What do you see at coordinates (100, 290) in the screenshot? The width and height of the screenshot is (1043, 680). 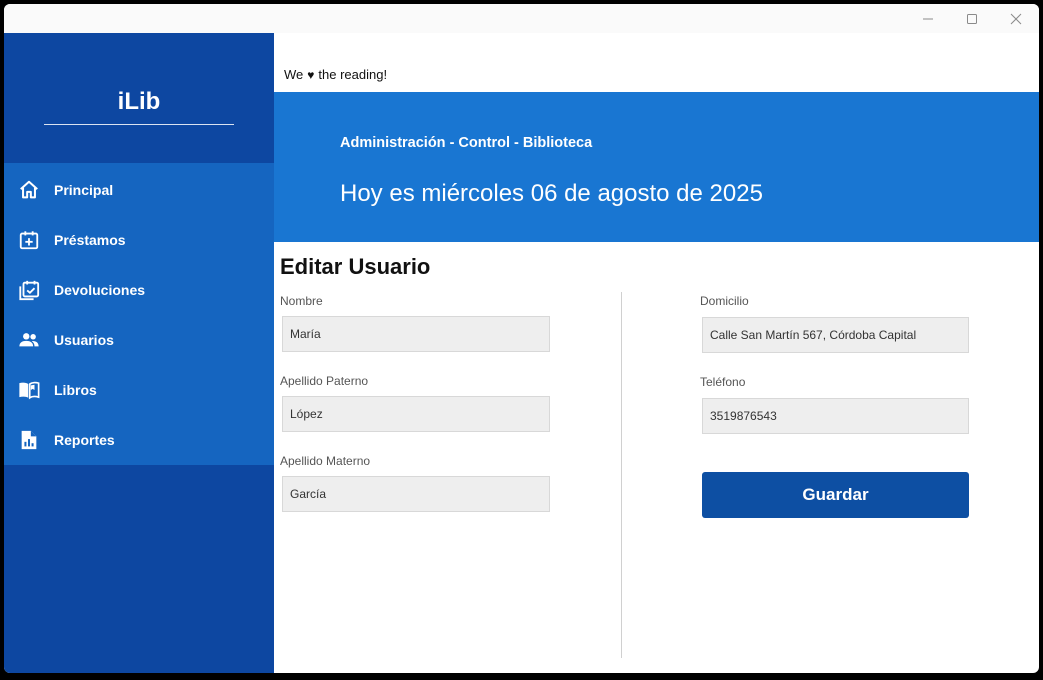 I see `sidebar-item-label: Devoluciones` at bounding box center [100, 290].